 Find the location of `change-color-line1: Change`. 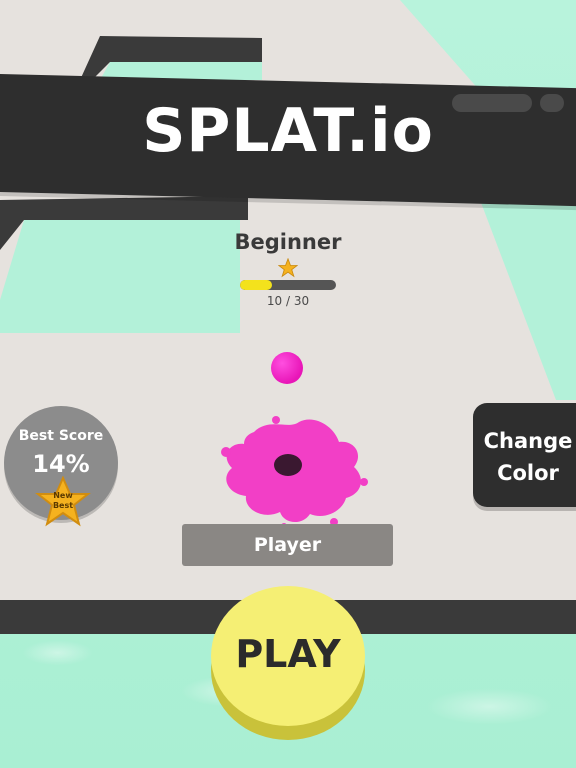

change-color-line1: Change is located at coordinates (528, 441).